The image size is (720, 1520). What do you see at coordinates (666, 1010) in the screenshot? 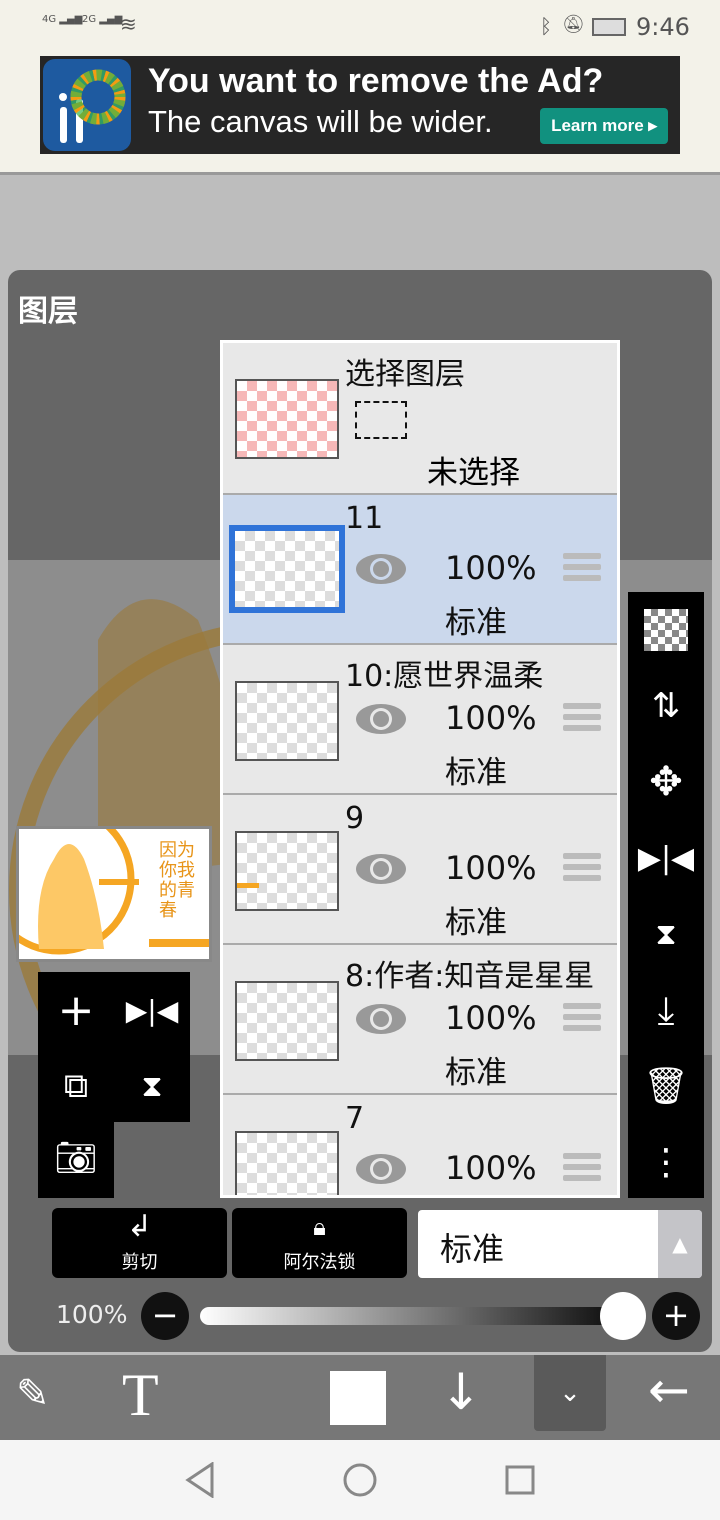
I see `merge-down-icon: ⤓` at bounding box center [666, 1010].